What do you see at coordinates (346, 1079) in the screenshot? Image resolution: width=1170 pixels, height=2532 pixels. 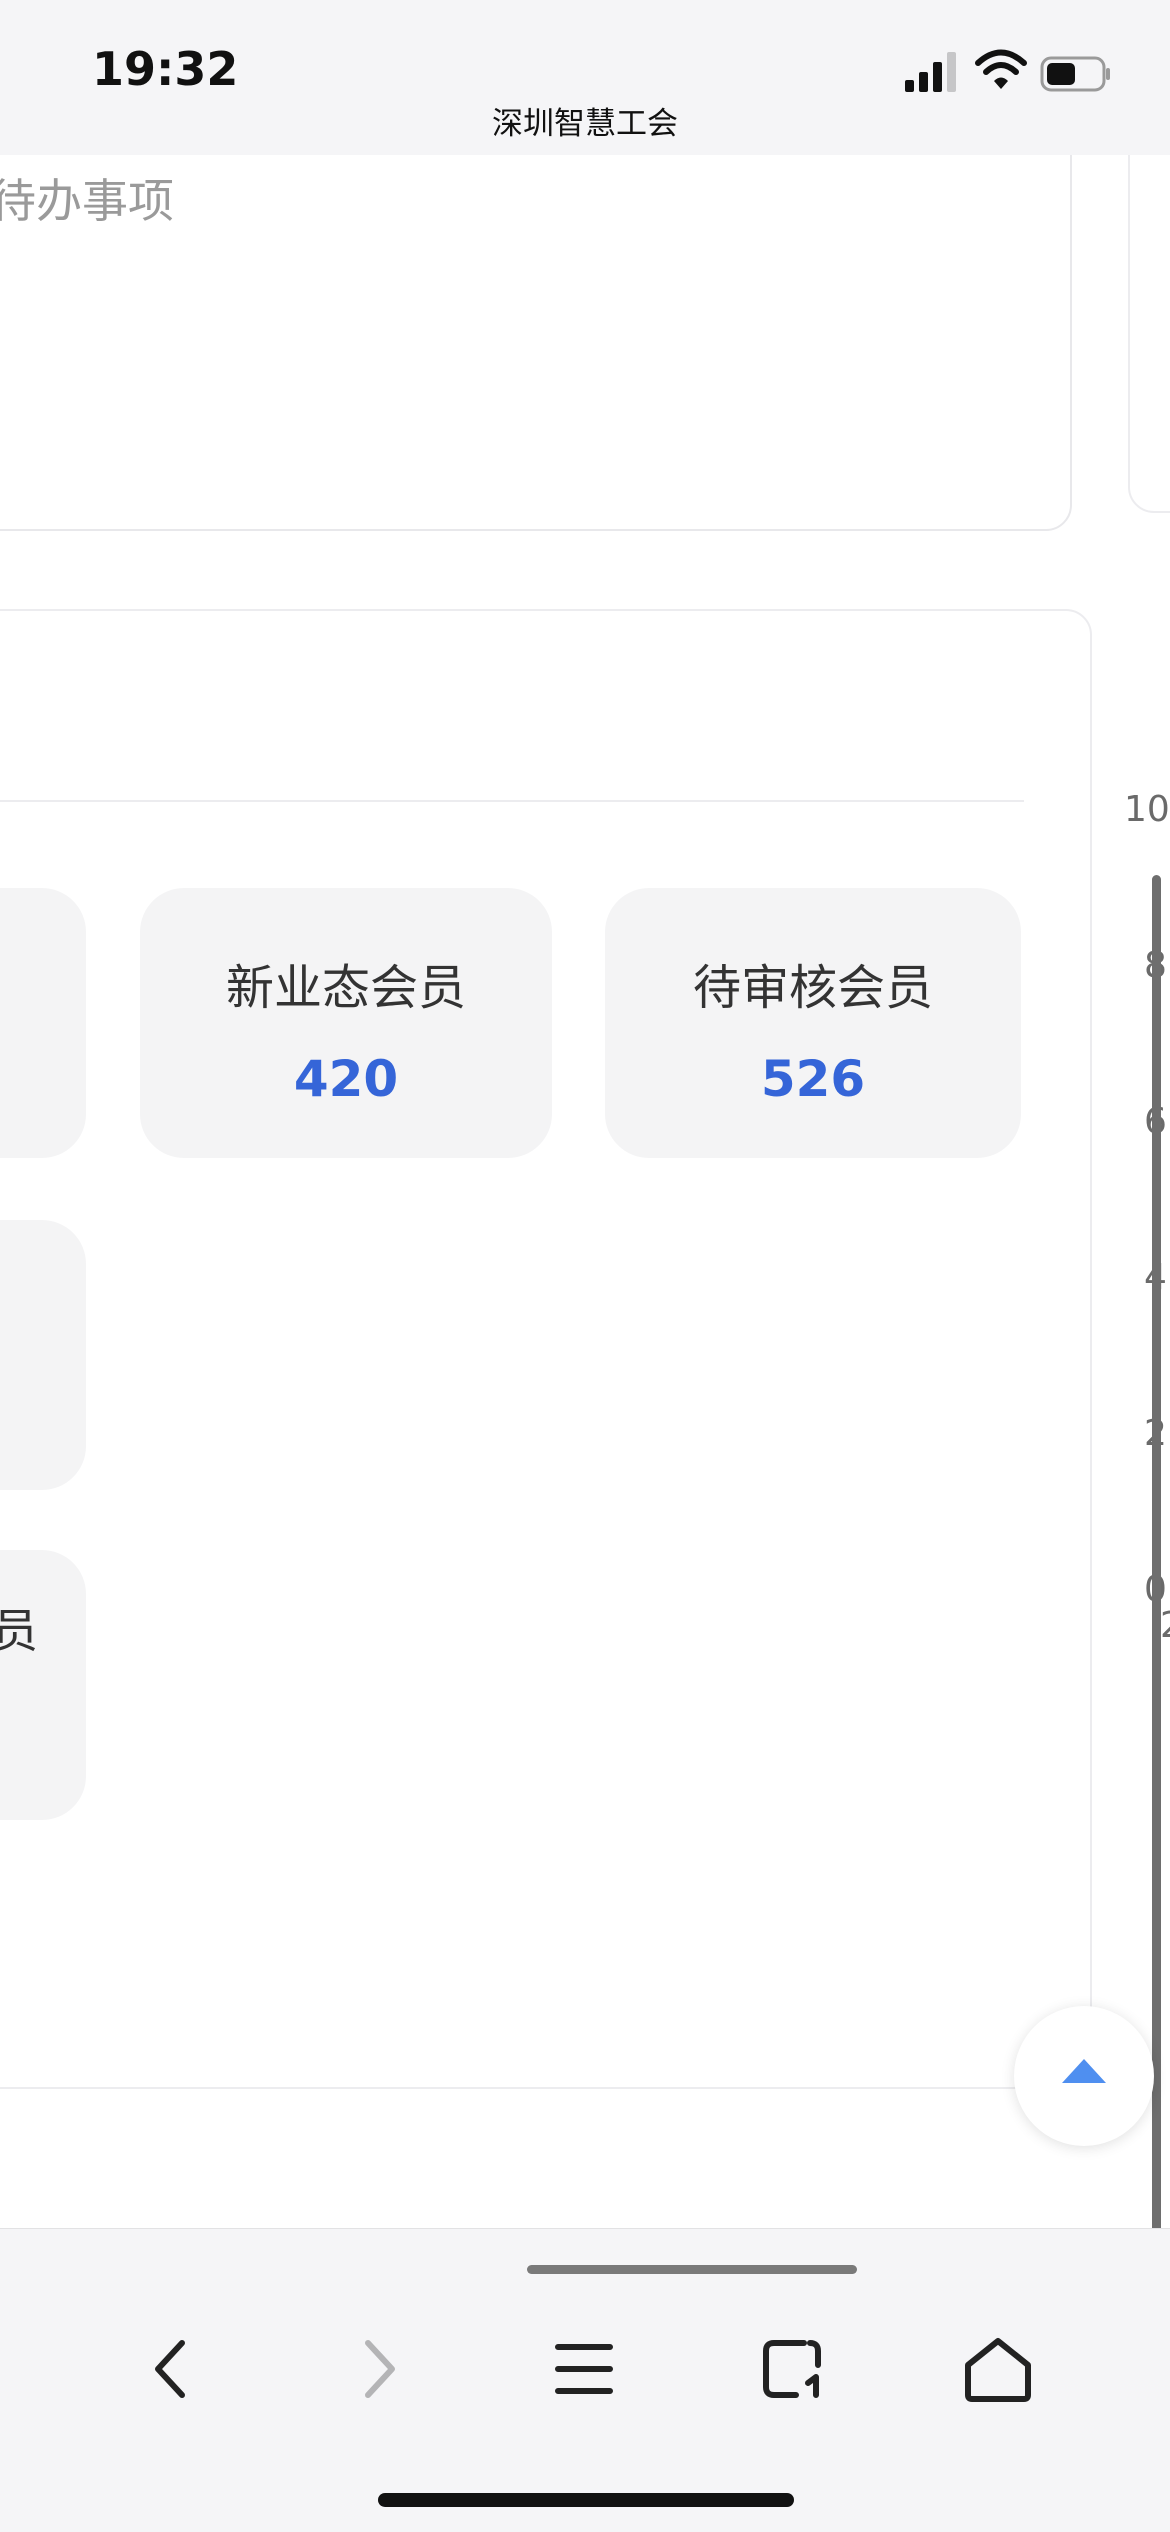 I see `stat-tile-value: 420` at bounding box center [346, 1079].